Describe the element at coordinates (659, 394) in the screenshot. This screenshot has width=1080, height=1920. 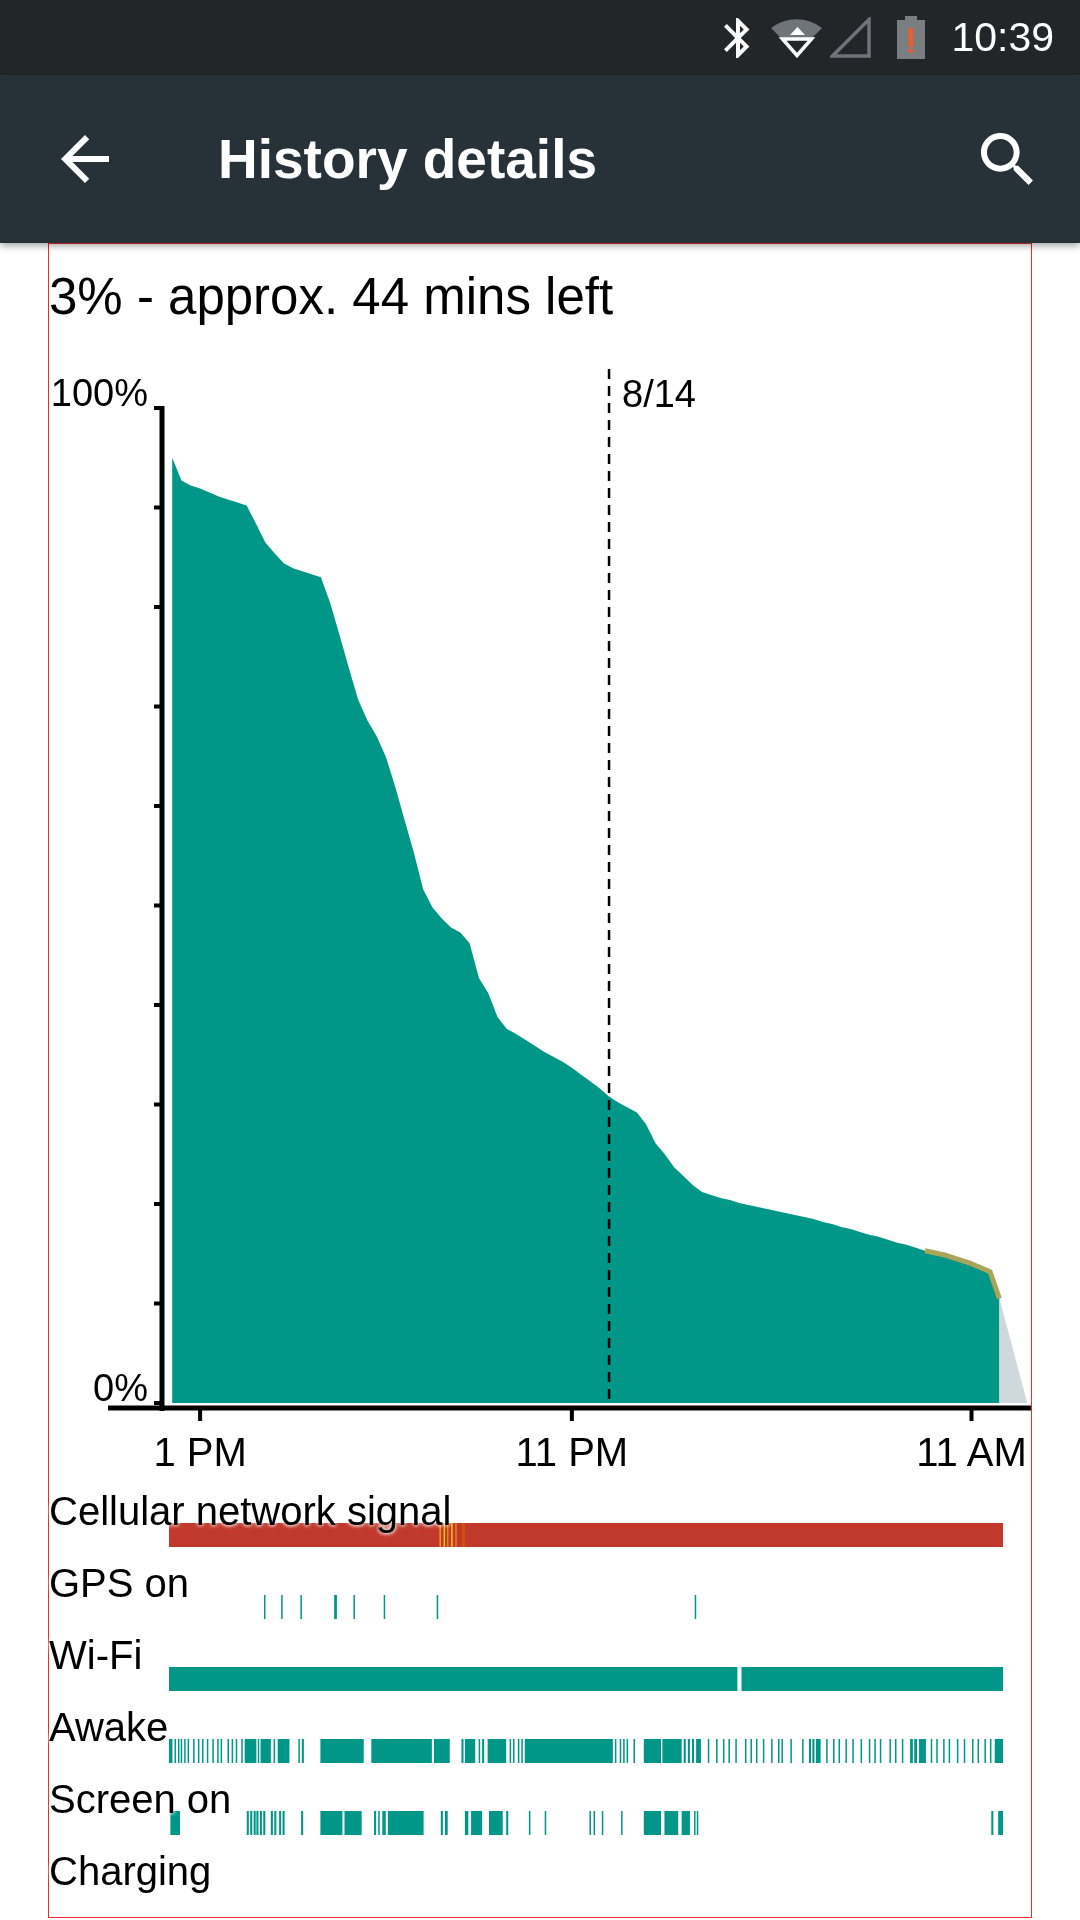
I see `date-label: 8/14` at that location.